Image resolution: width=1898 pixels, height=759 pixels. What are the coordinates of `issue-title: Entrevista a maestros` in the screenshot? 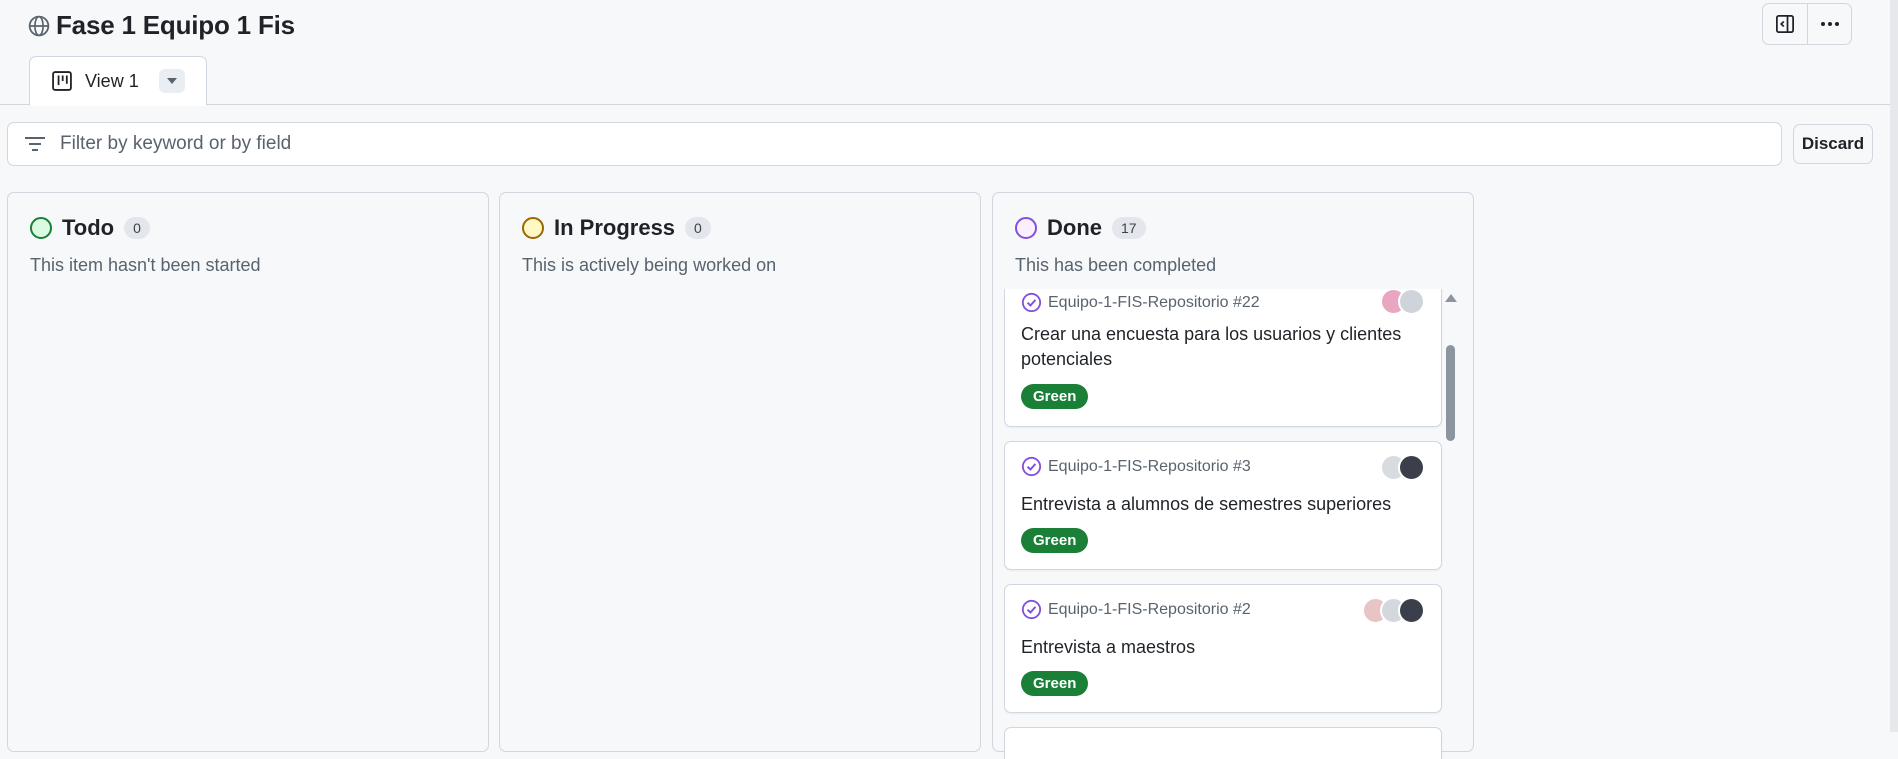 It's located at (1223, 647).